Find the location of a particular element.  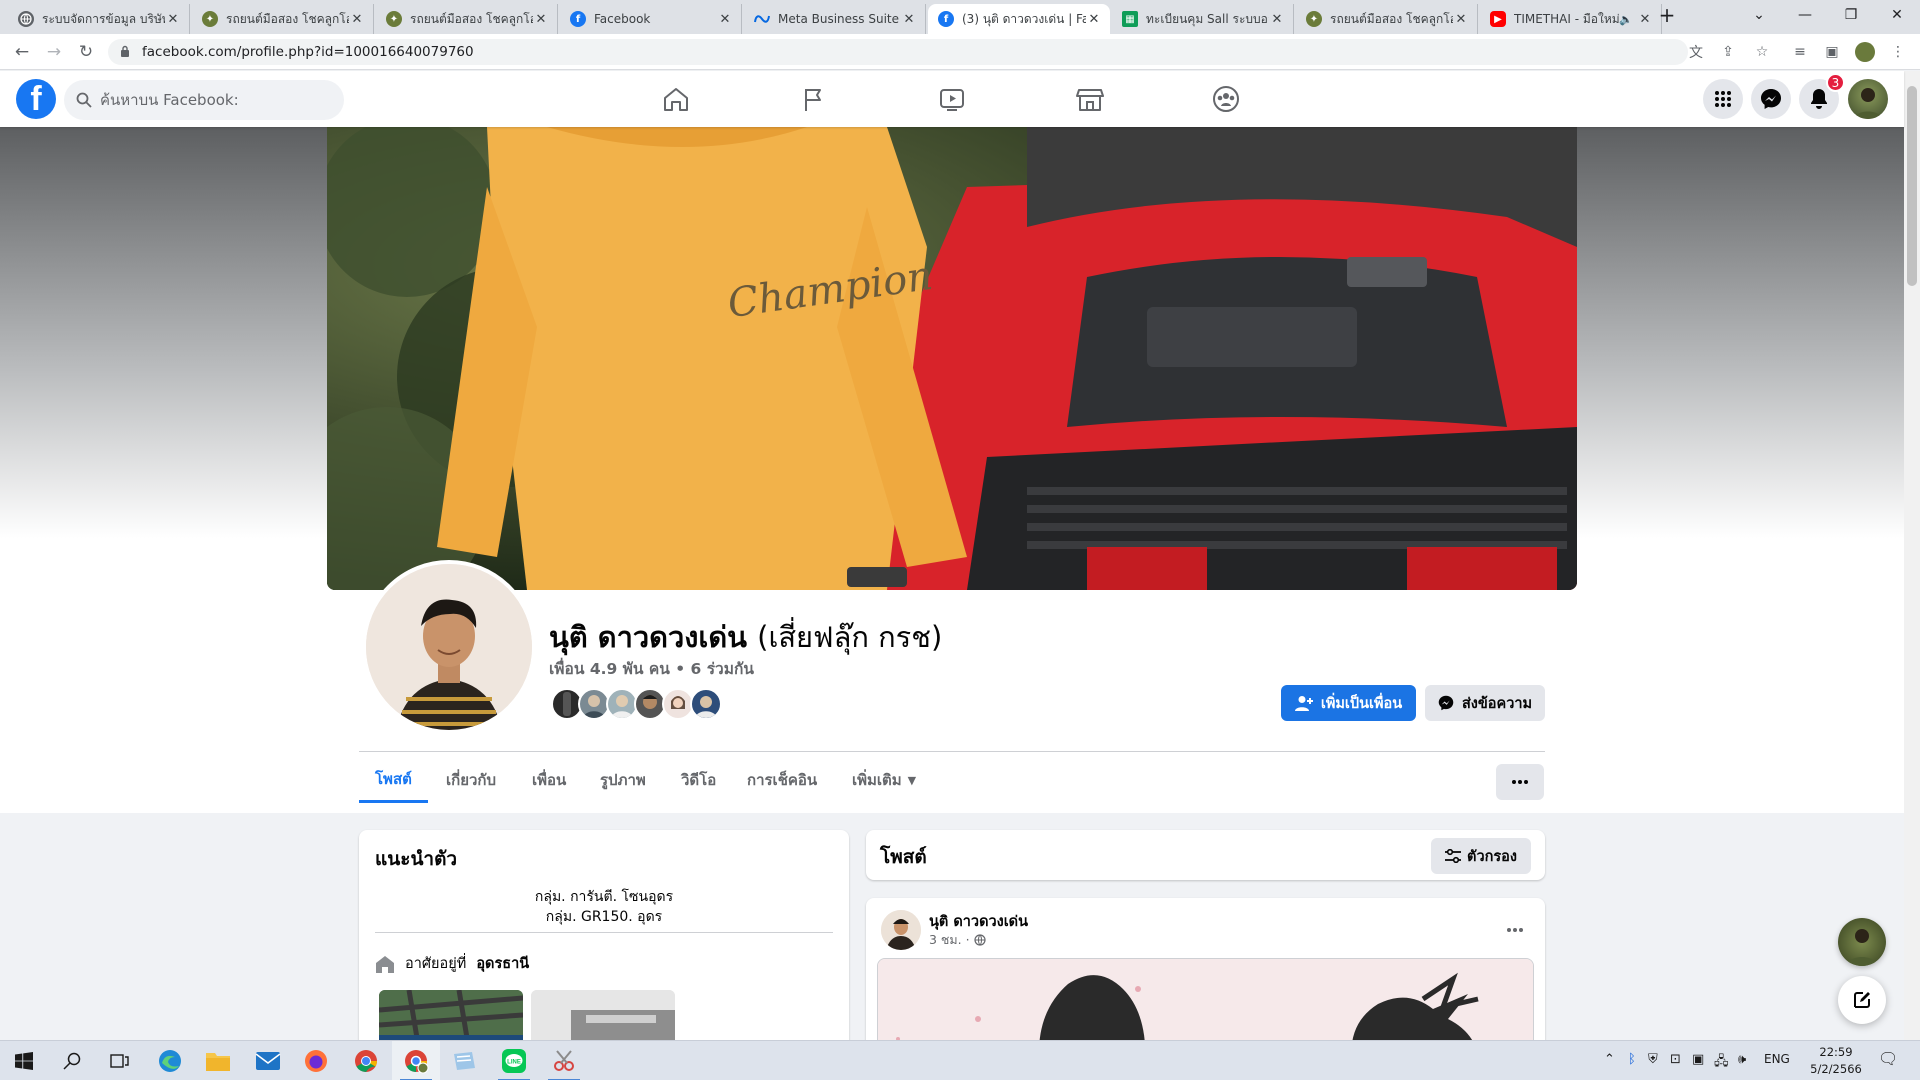

share-icon: ⇪ is located at coordinates (1728, 52).